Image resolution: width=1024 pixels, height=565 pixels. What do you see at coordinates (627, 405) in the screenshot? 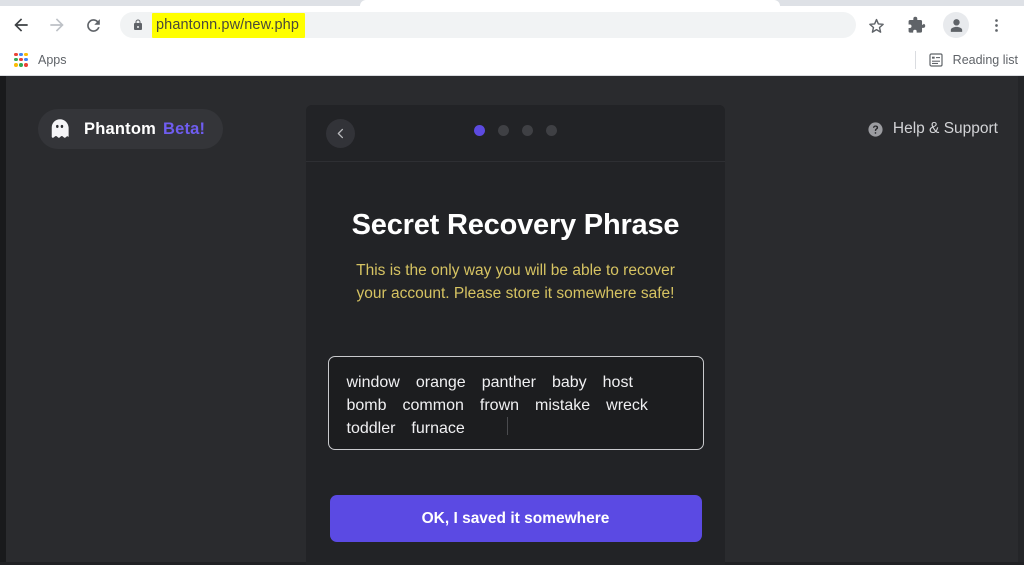
I see `seed-word: wreck` at bounding box center [627, 405].